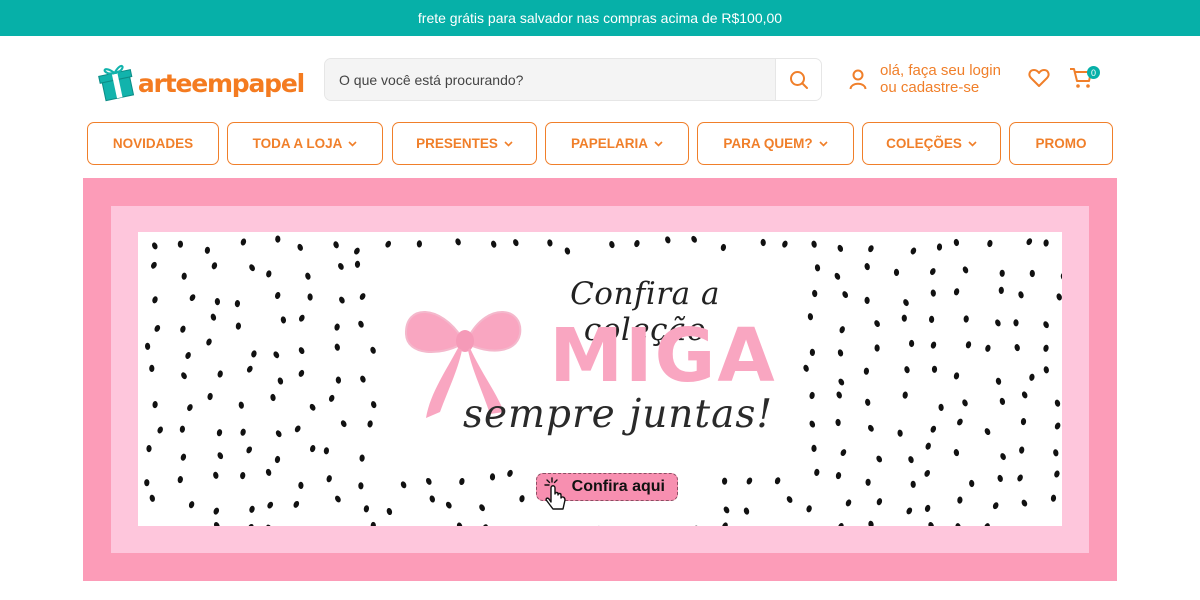 The width and height of the screenshot is (1200, 600). I want to click on banner-cta-button: Confira aqui, so click(607, 491).